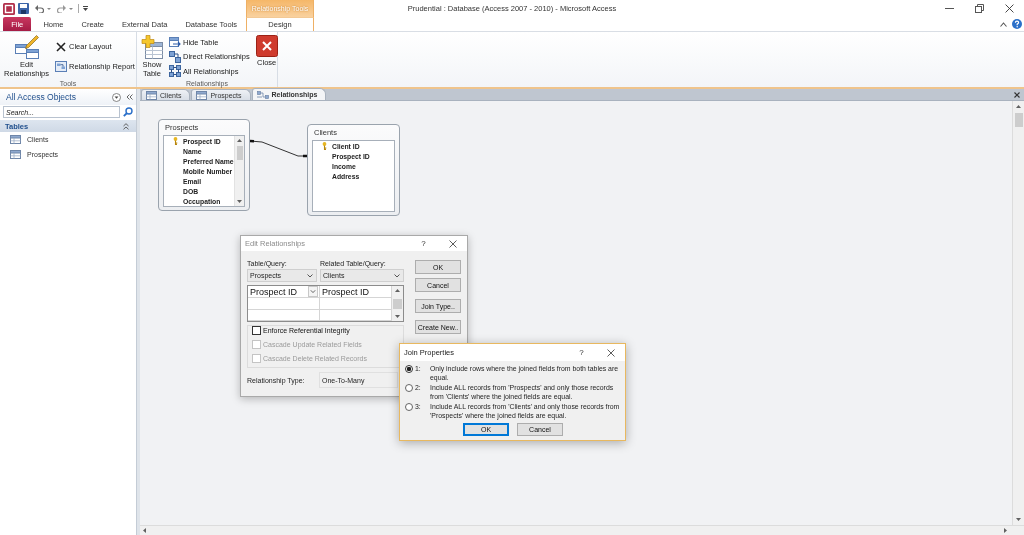 Image resolution: width=1024 pixels, height=535 pixels. What do you see at coordinates (1017, 24) in the screenshot?
I see `help-icon` at bounding box center [1017, 24].